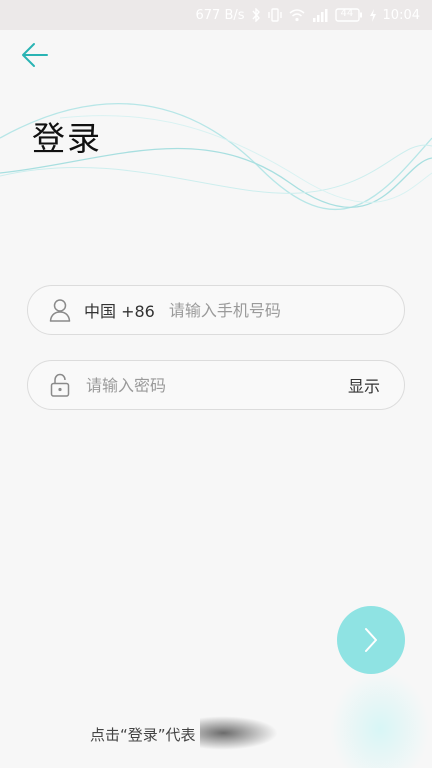  Describe the element at coordinates (67, 138) in the screenshot. I see `page-title: 登录` at that location.